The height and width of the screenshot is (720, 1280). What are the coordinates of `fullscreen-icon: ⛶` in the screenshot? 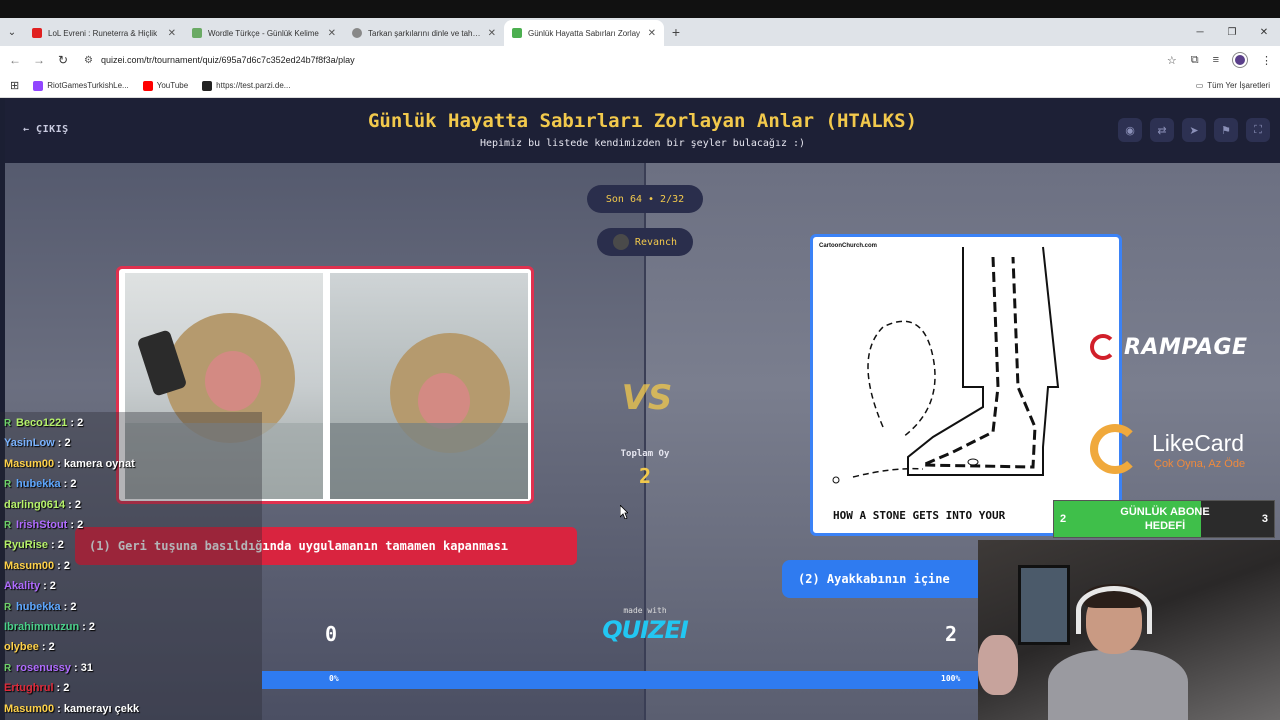 It's located at (1258, 130).